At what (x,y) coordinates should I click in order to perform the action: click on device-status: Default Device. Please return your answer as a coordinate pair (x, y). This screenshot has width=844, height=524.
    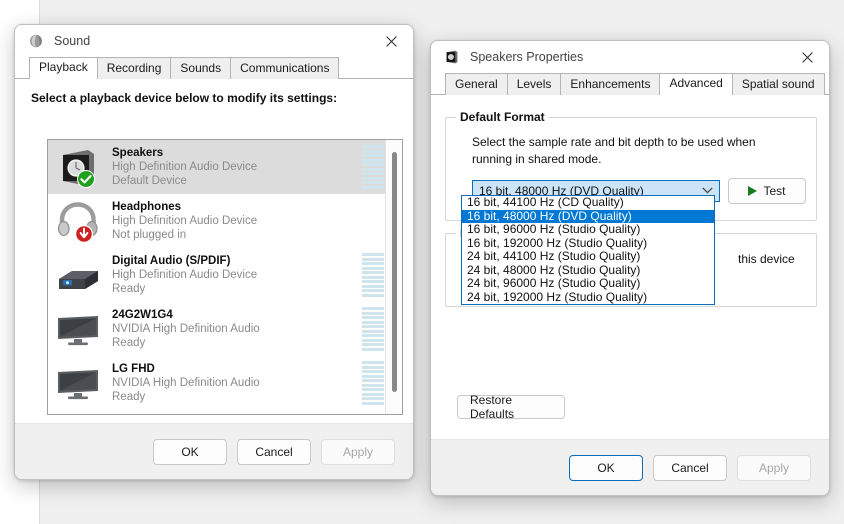
    Looking at the image, I should click on (149, 181).